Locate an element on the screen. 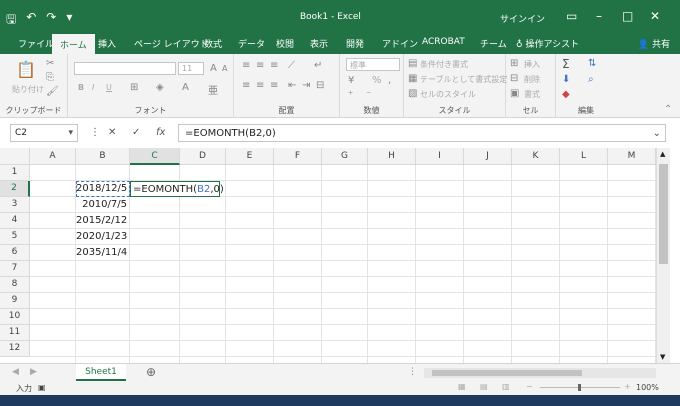 The width and height of the screenshot is (680, 406). insert-function-button: fx is located at coordinates (160, 132).